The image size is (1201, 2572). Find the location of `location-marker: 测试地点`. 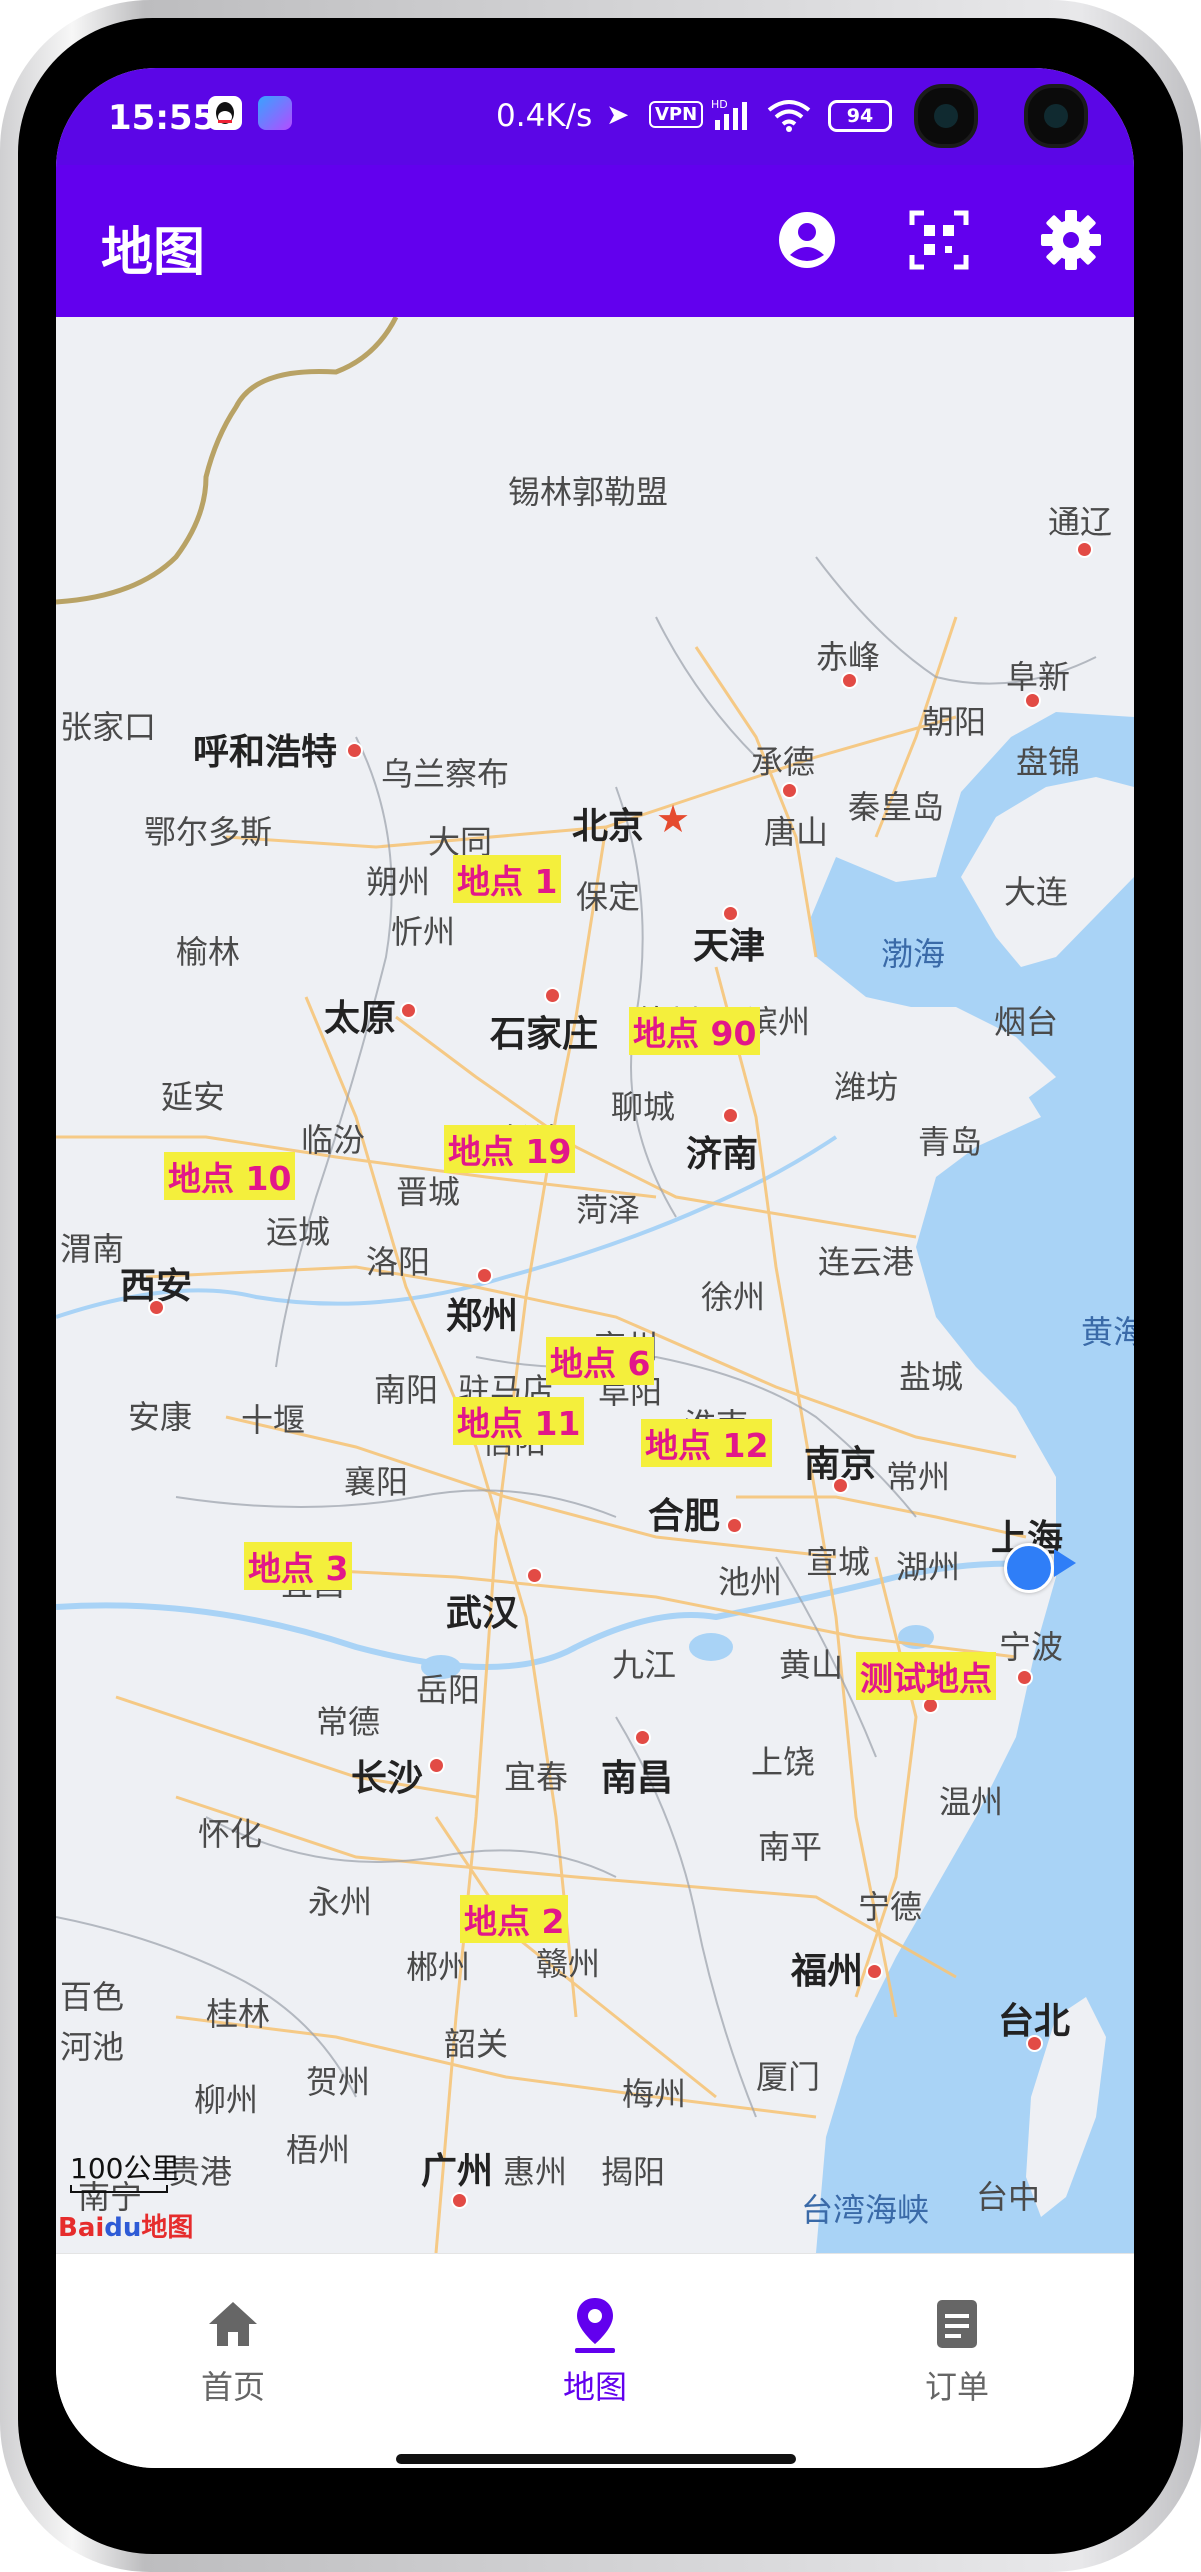

location-marker: 测试地点 is located at coordinates (926, 1676).